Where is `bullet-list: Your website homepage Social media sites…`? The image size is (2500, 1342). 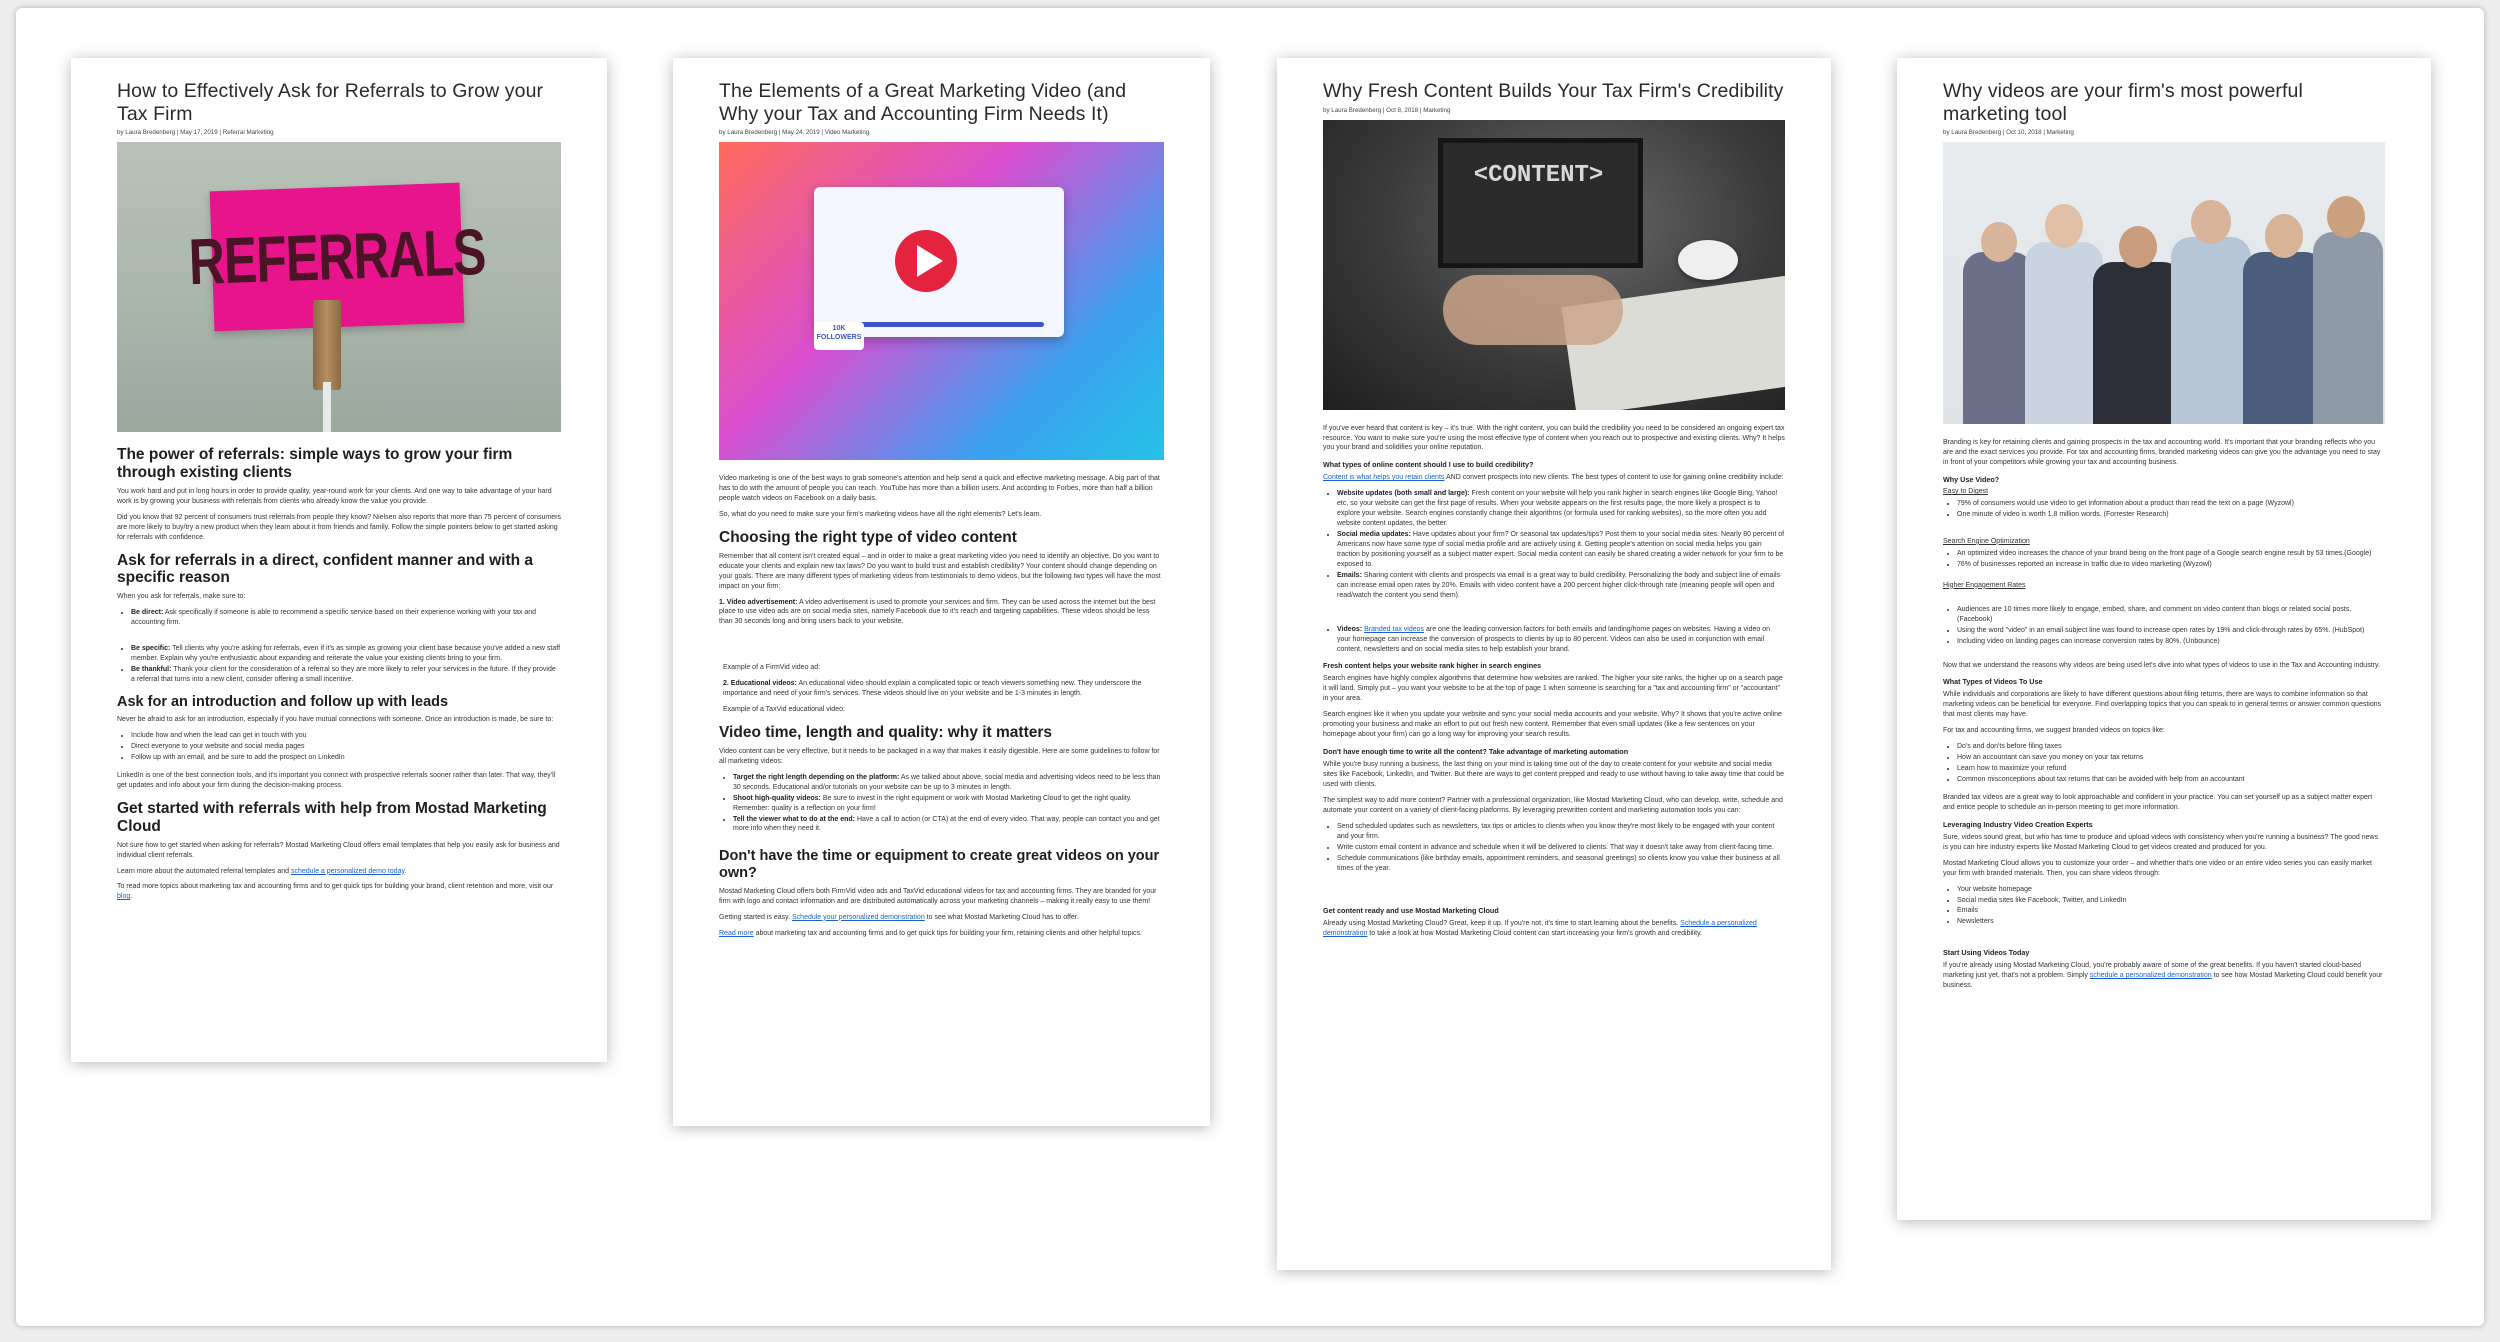 bullet-list: Your website homepage Social media sites… is located at coordinates (2164, 906).